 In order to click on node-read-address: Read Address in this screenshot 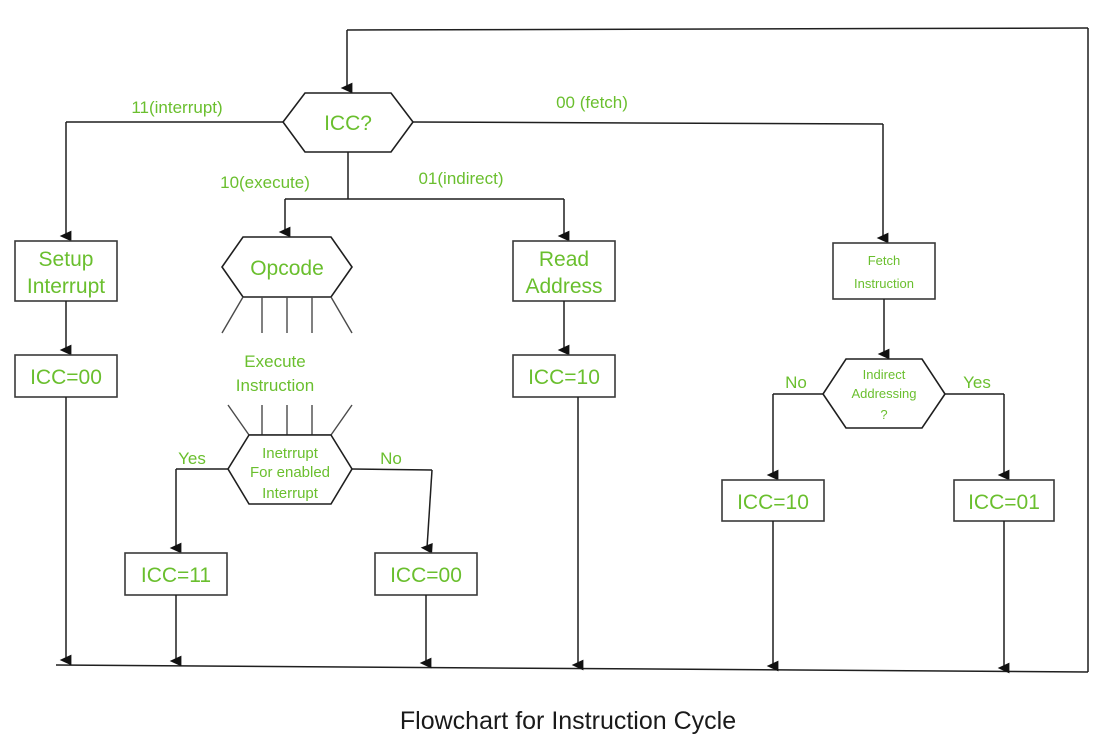, I will do `click(564, 271)`.